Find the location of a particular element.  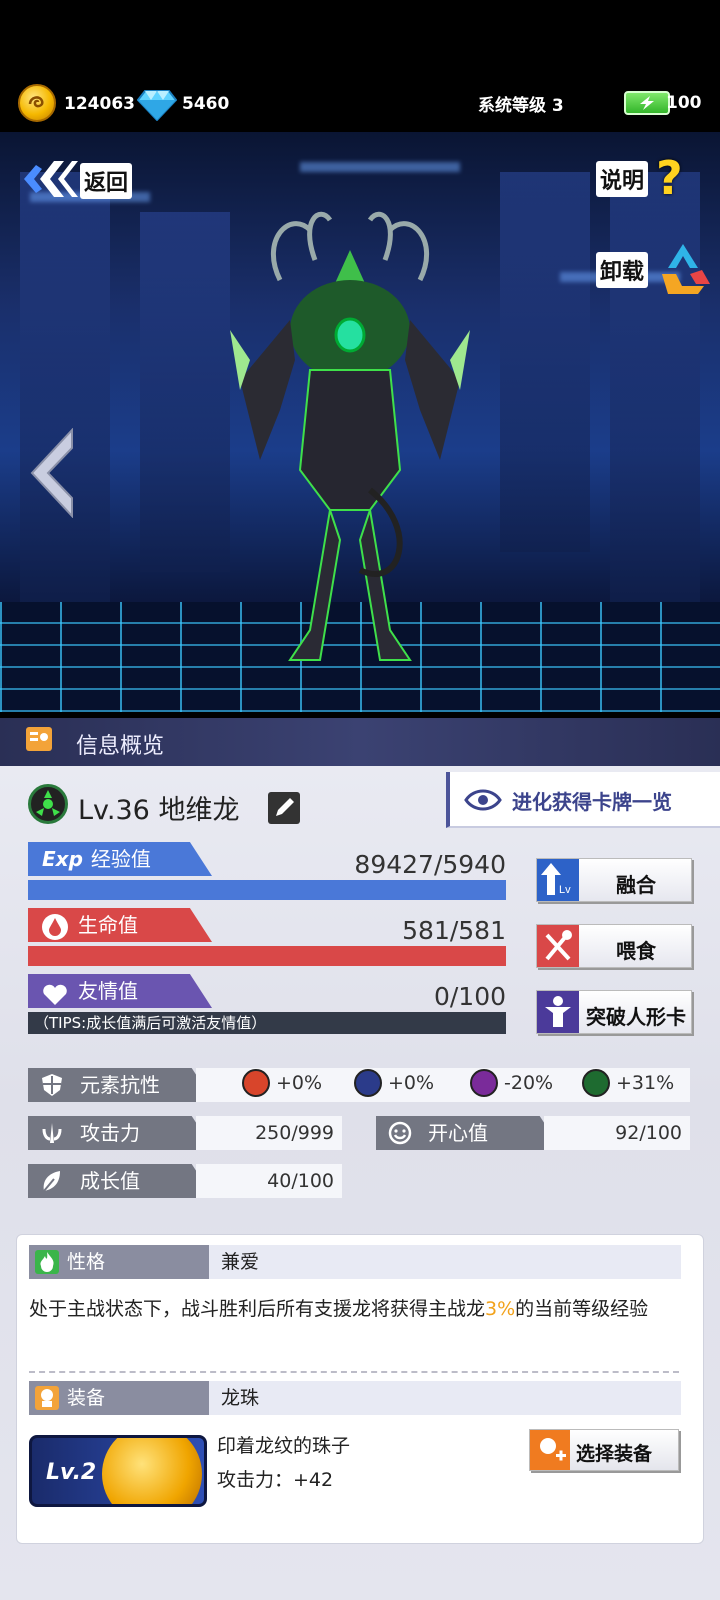

leaf-icon is located at coordinates (51, 1181).